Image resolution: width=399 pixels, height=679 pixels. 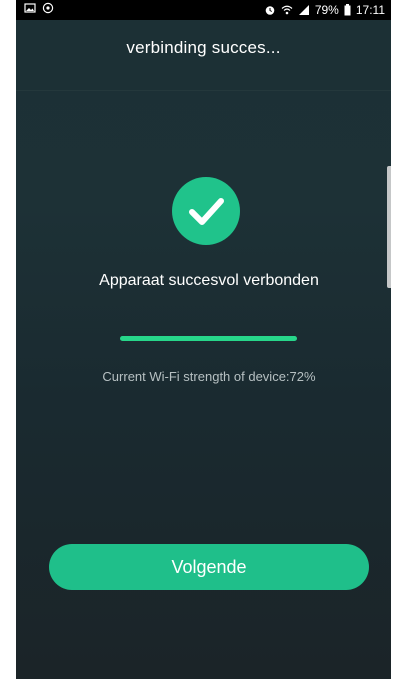 I want to click on battery-percent: 79%, so click(x=326, y=10).